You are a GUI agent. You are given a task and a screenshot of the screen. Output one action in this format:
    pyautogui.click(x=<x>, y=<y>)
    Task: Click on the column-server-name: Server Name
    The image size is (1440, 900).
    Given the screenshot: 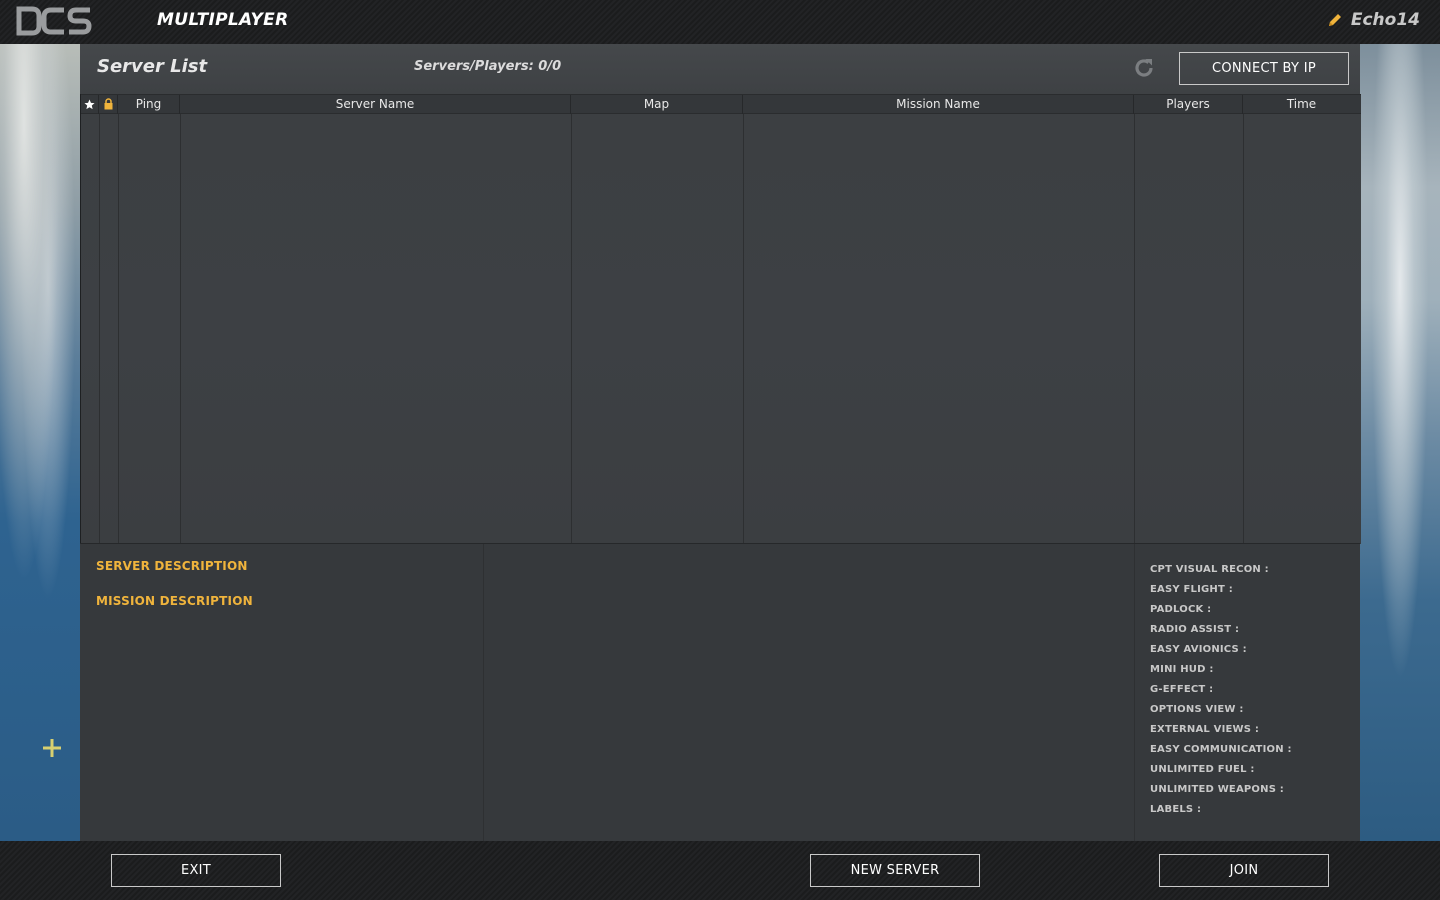 What is the action you would take?
    pyautogui.click(x=375, y=104)
    